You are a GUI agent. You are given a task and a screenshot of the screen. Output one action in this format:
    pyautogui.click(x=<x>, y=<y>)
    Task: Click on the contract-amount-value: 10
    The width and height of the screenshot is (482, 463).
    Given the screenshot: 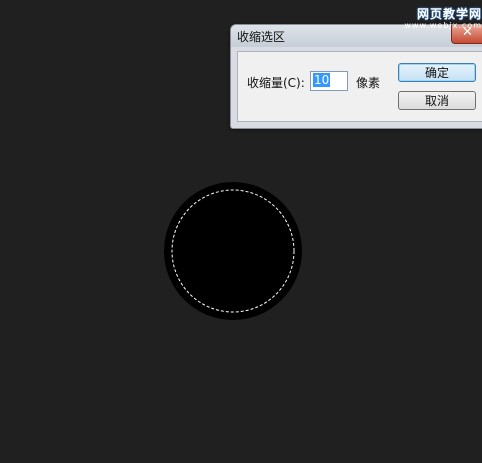 What is the action you would take?
    pyautogui.click(x=322, y=80)
    